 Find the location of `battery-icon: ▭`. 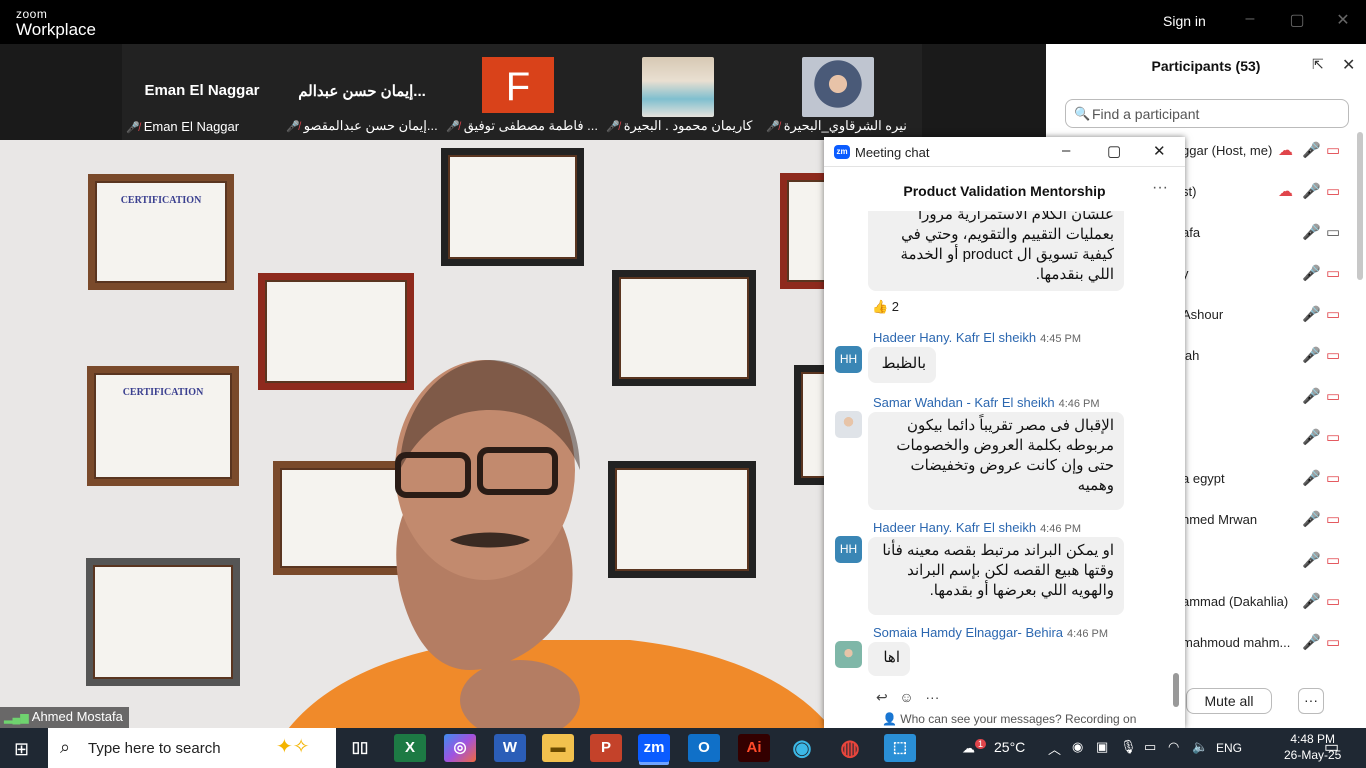

battery-icon: ▭ is located at coordinates (1150, 747).